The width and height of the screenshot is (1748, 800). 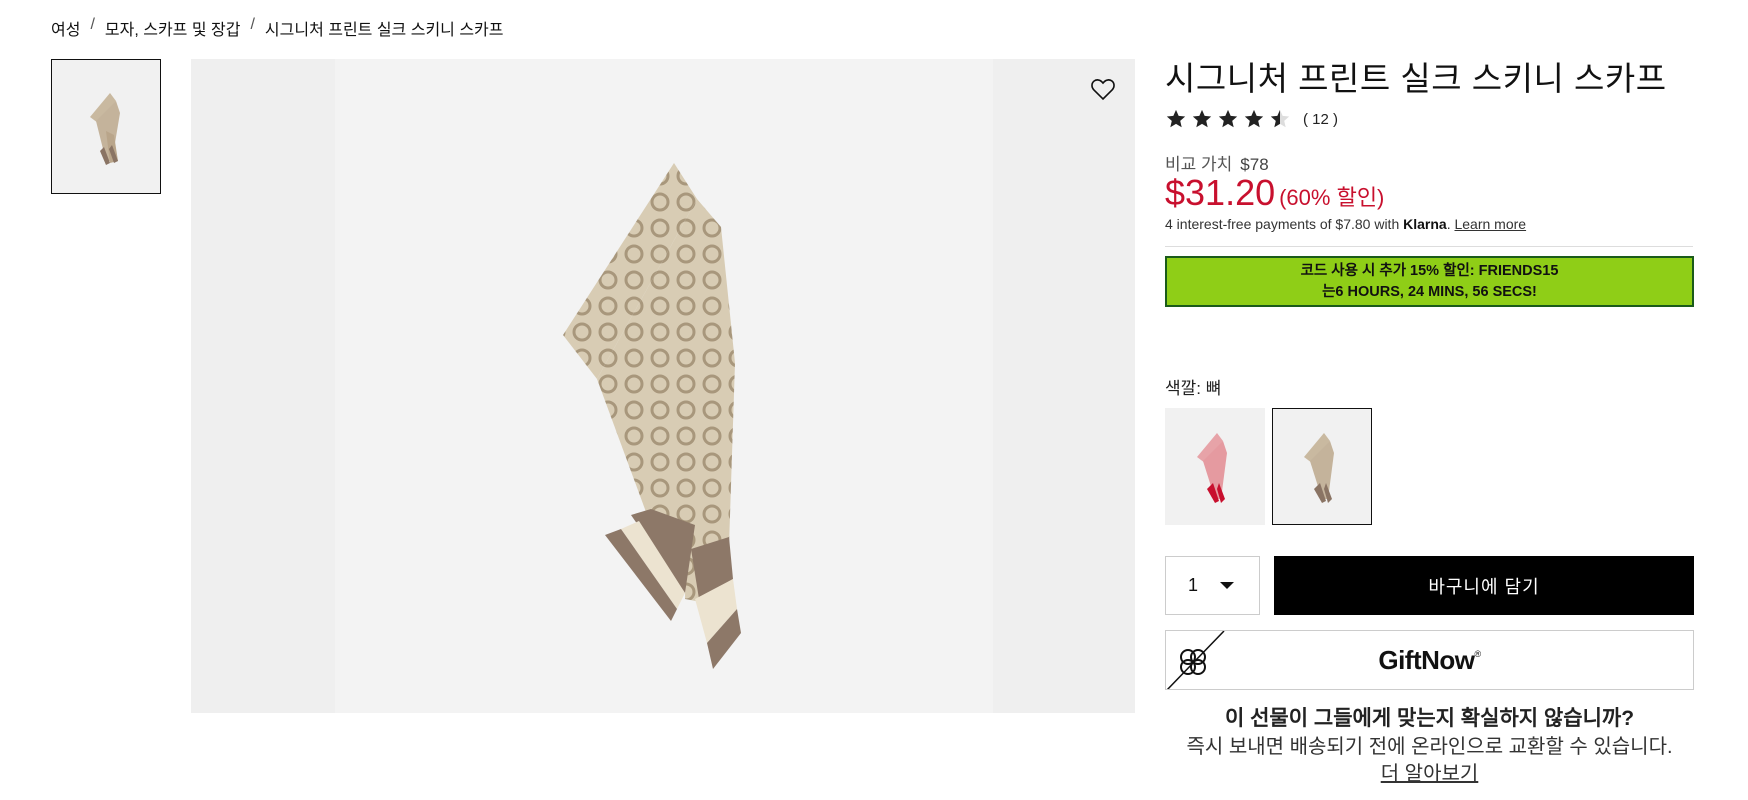 What do you see at coordinates (1448, 224) in the screenshot?
I see `klarna-period: .` at bounding box center [1448, 224].